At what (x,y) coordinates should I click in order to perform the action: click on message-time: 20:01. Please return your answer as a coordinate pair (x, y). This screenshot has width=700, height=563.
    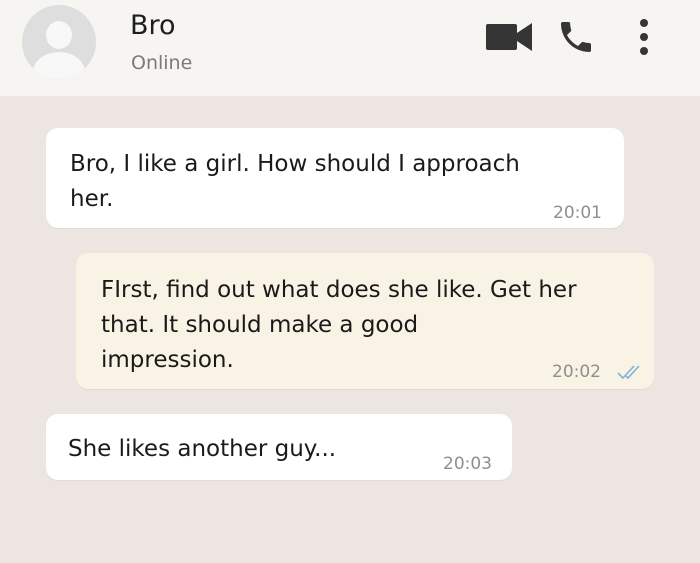
    Looking at the image, I should click on (577, 213).